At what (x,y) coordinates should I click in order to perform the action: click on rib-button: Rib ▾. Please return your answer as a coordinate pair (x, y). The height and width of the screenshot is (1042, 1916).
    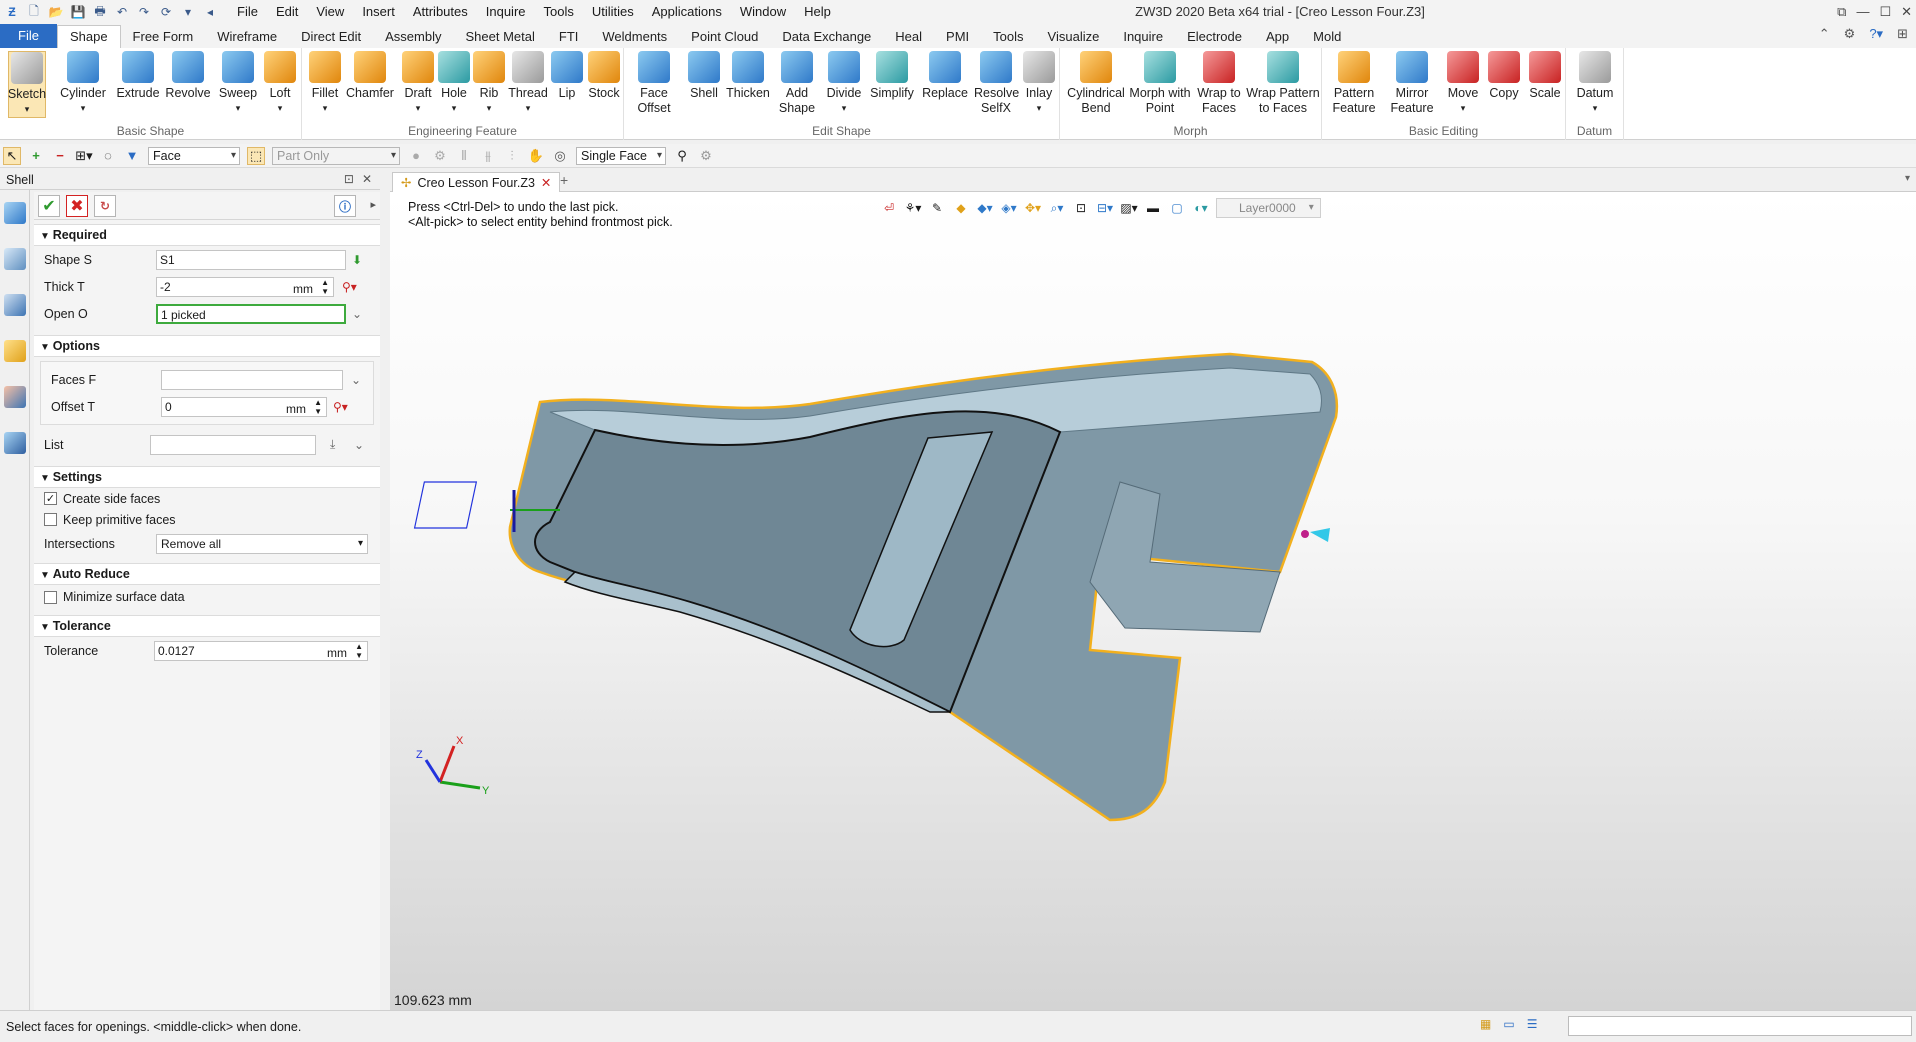
    Looking at the image, I should click on (489, 83).